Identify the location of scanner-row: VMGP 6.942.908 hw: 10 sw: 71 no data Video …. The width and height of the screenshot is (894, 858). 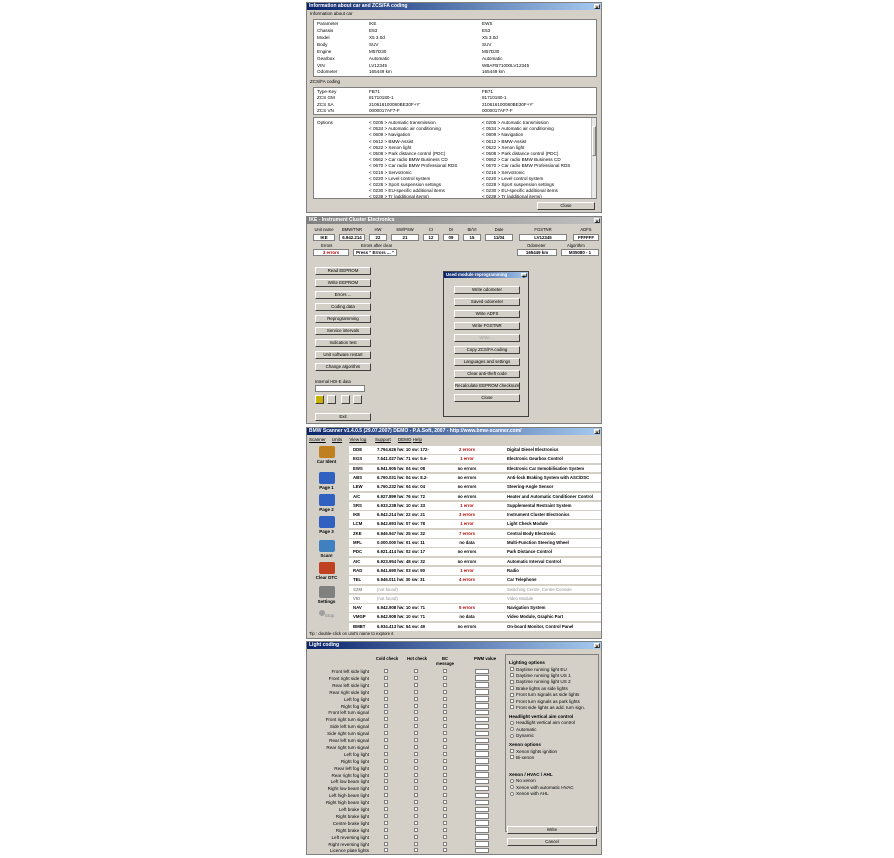
(475, 618).